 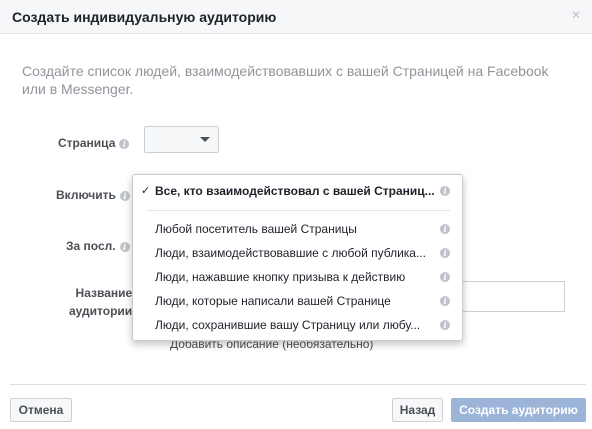 I want to click on dialog-title: Создать индивидуальную аудиторию, so click(x=144, y=17).